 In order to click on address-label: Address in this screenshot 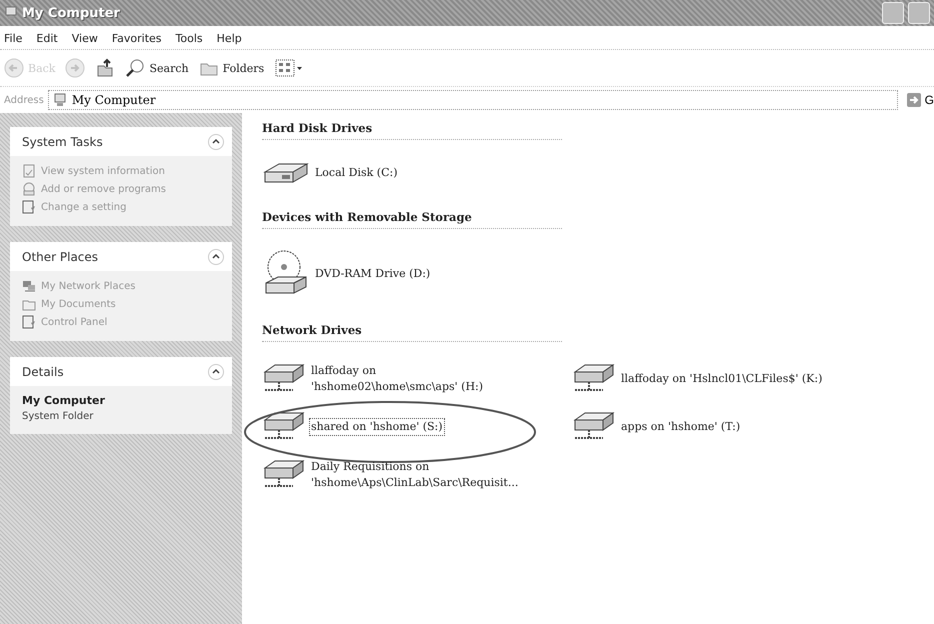, I will do `click(24, 100)`.